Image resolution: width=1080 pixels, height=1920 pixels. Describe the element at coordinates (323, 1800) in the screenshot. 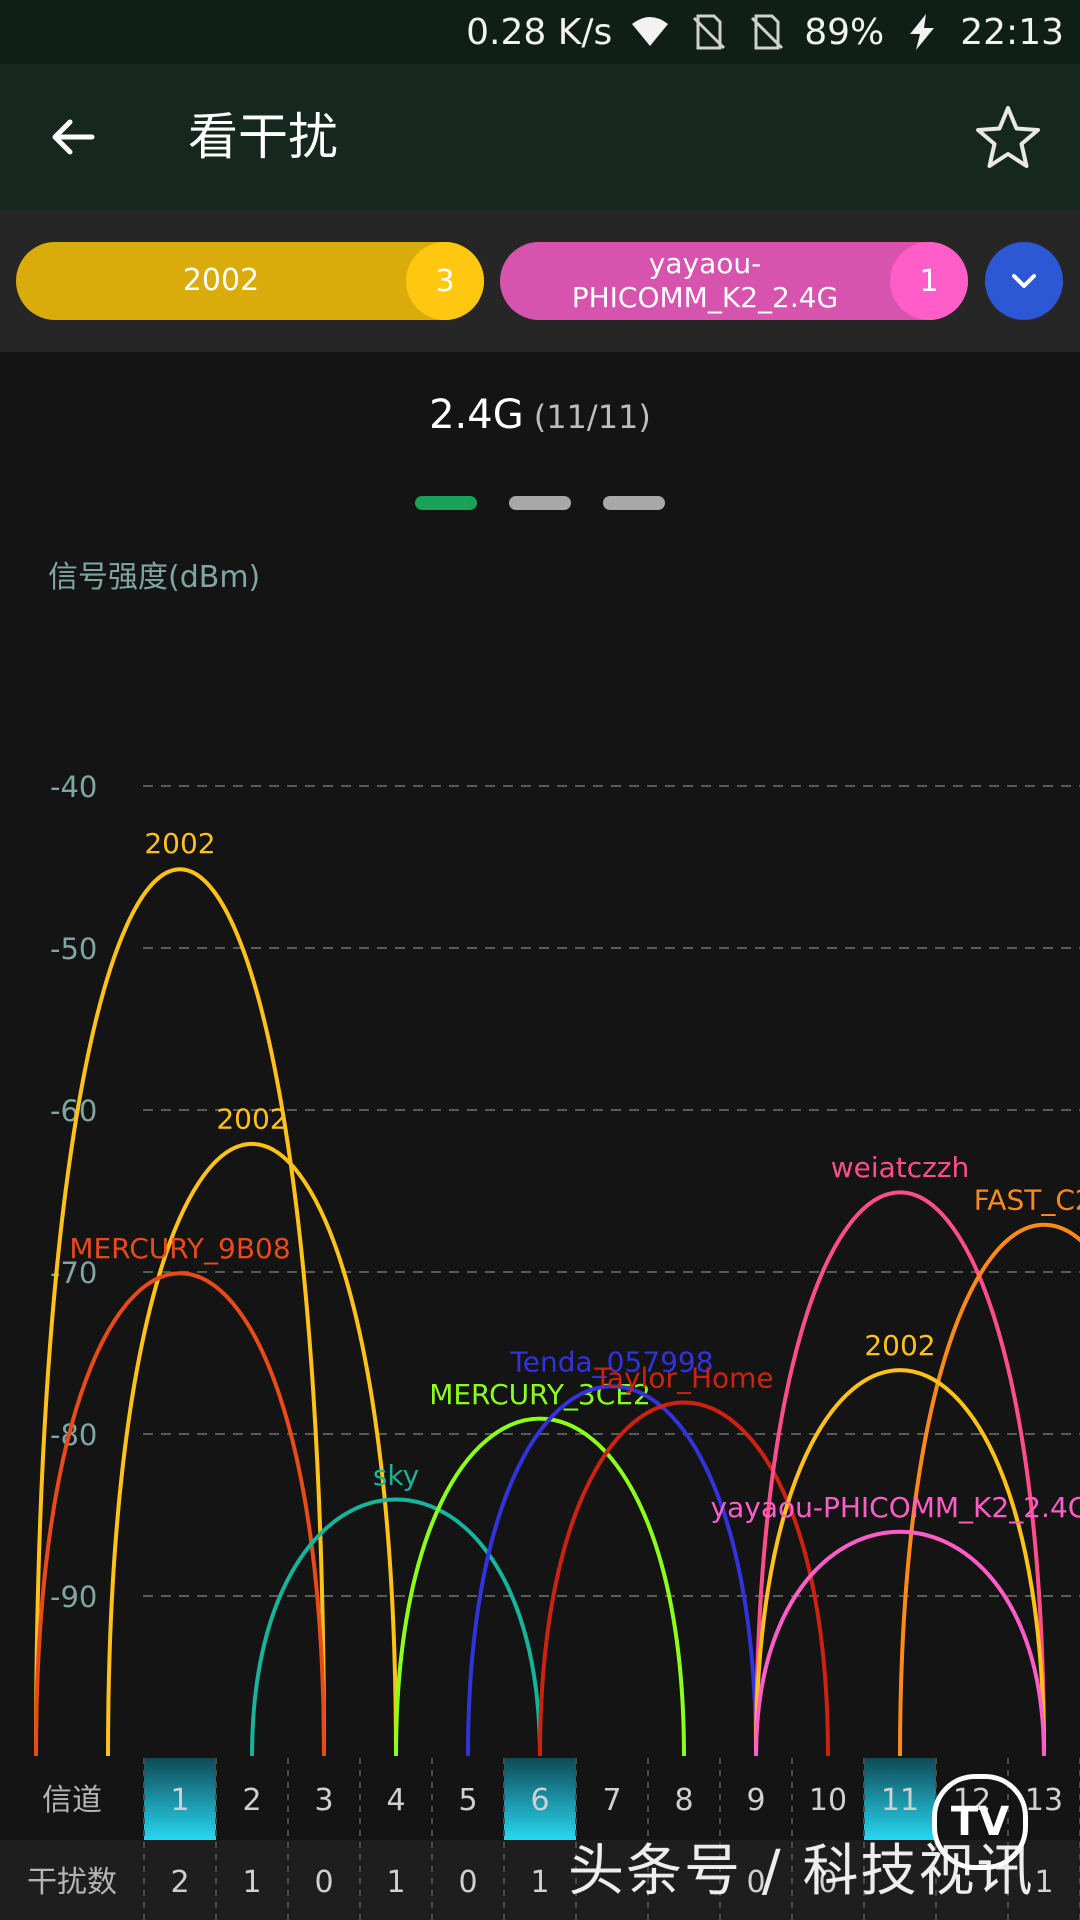

I see `channel-label: 3` at that location.